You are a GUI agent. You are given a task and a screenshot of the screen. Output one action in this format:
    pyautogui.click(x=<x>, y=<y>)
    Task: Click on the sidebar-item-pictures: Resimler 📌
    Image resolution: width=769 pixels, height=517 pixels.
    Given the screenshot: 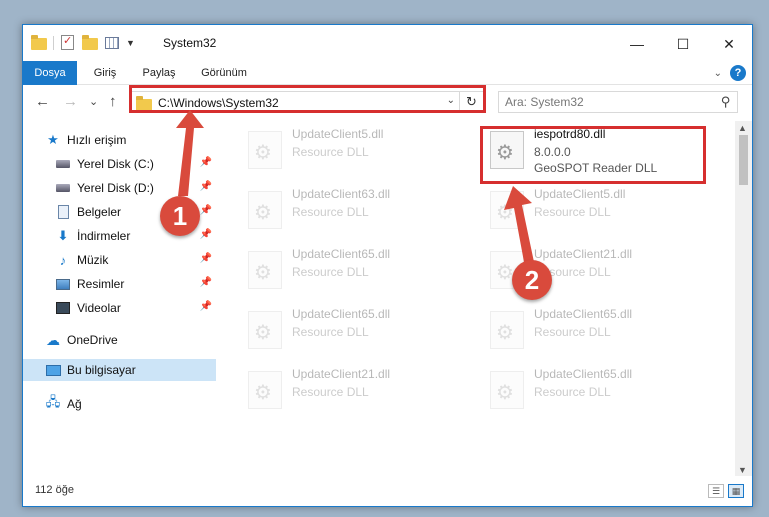 What is the action you would take?
    pyautogui.click(x=119, y=284)
    